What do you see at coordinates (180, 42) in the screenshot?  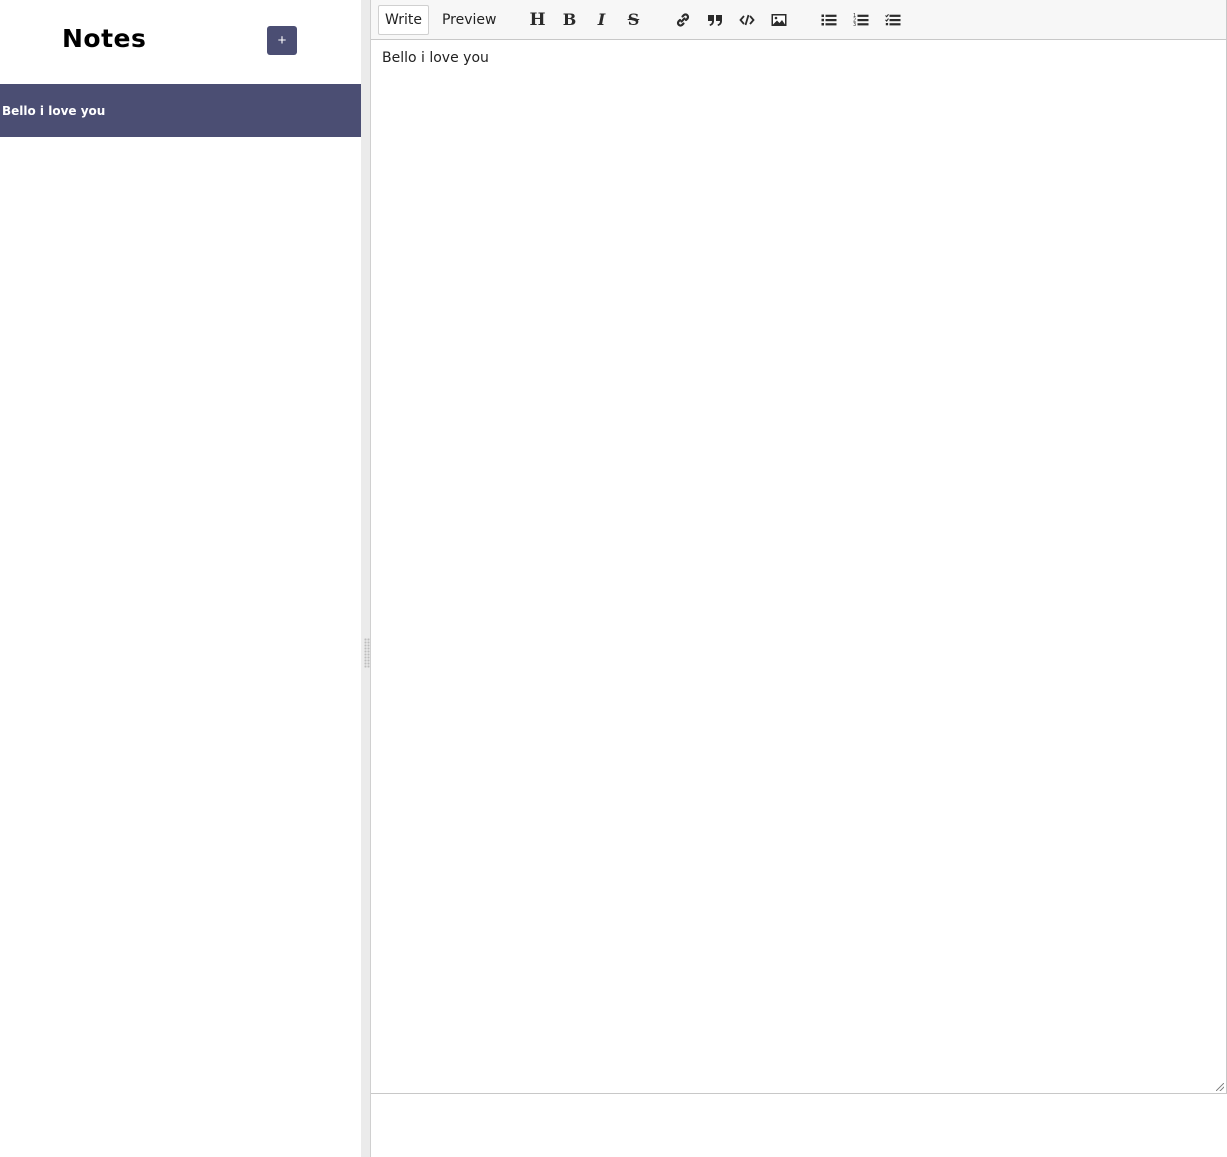 I see `sidebar-header: Notes +` at bounding box center [180, 42].